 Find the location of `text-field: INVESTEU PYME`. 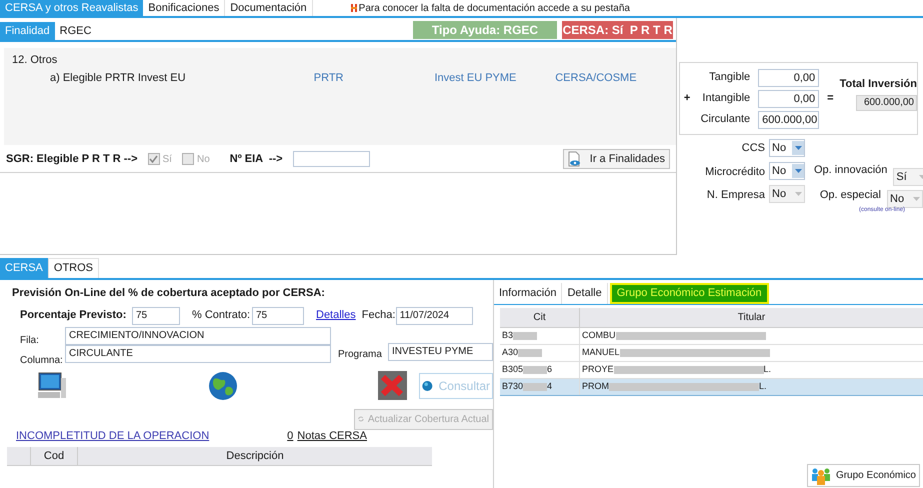

text-field: INVESTEU PYME is located at coordinates (440, 351).